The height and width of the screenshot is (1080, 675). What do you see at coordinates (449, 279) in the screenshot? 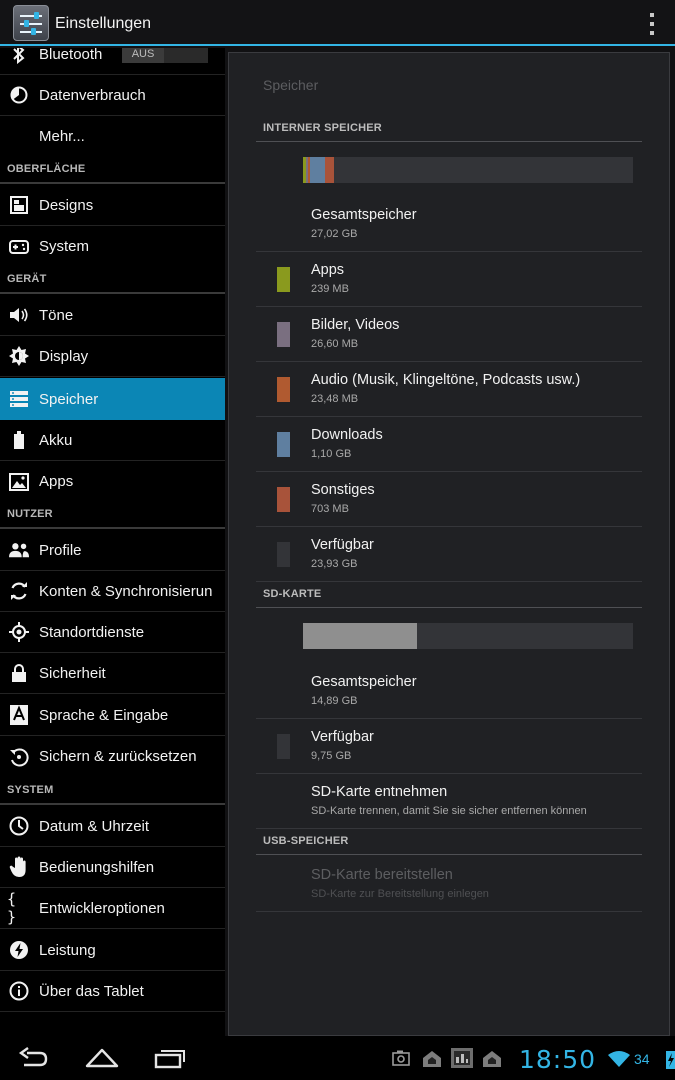
I see `storage-row: Apps 239 MB` at bounding box center [449, 279].